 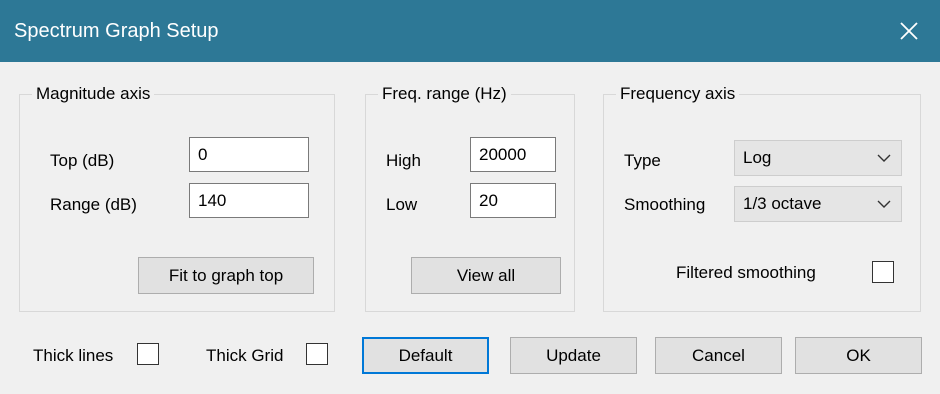 What do you see at coordinates (746, 272) in the screenshot?
I see `filtered-smoothing-label: Filtered smoothing` at bounding box center [746, 272].